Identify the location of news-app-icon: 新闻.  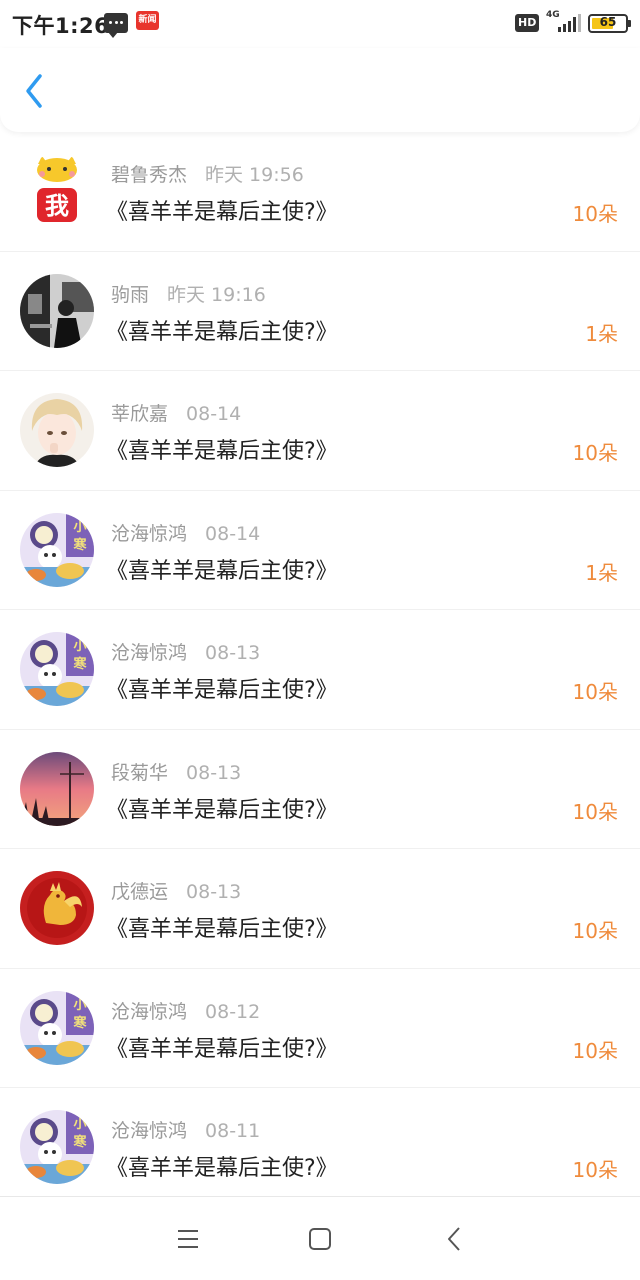
(147, 20).